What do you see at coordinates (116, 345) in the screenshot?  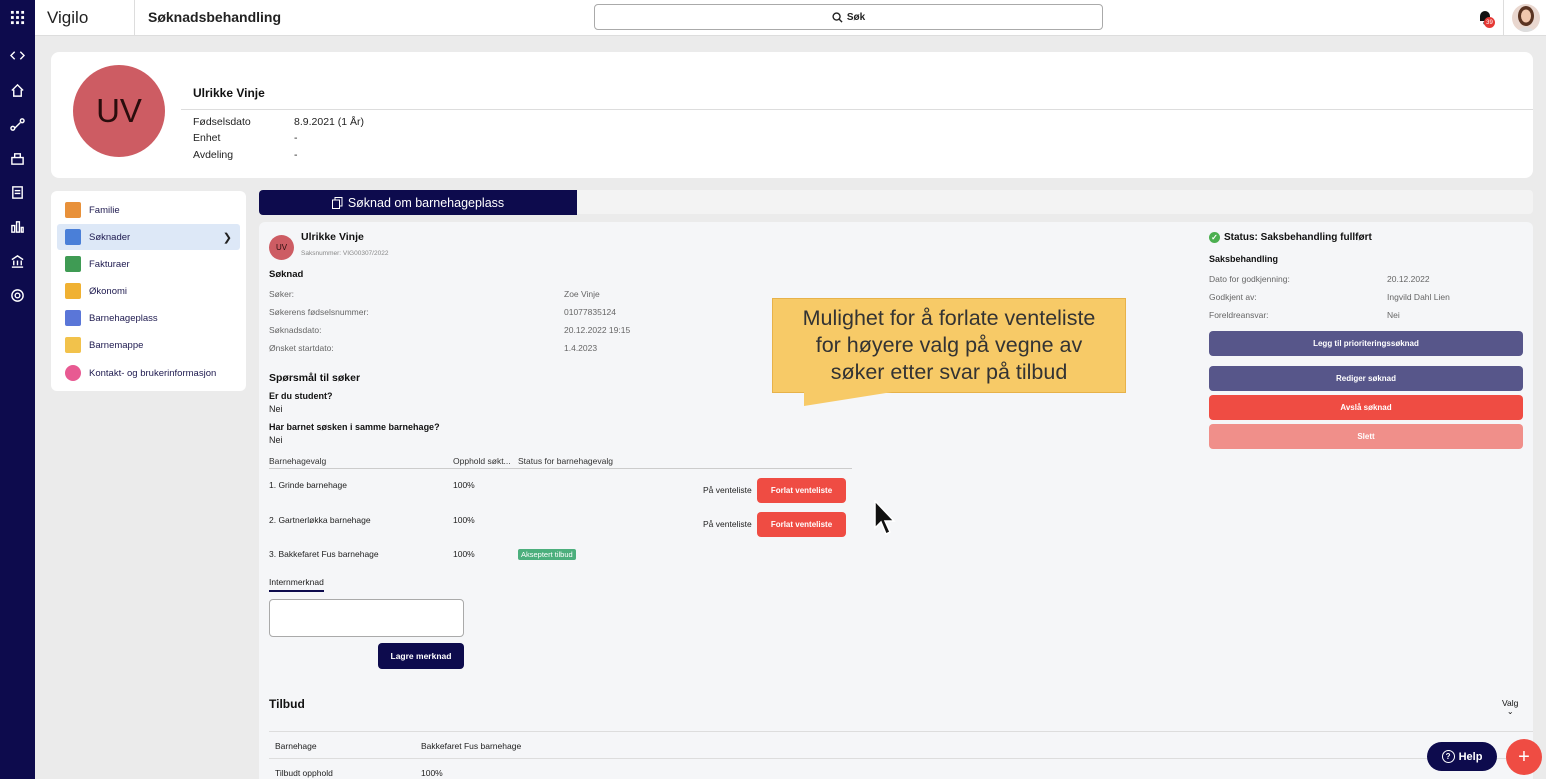 I see `menu-item-label: Barnemappe` at bounding box center [116, 345].